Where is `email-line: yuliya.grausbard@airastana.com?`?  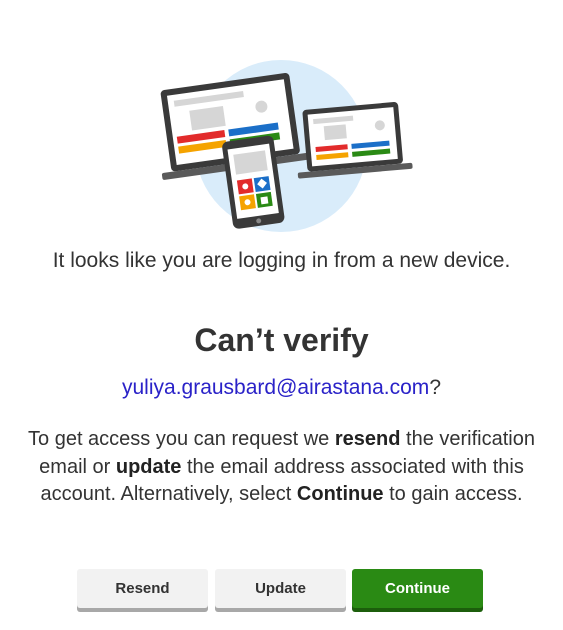
email-line: yuliya.grausbard@airastana.com? is located at coordinates (281, 388).